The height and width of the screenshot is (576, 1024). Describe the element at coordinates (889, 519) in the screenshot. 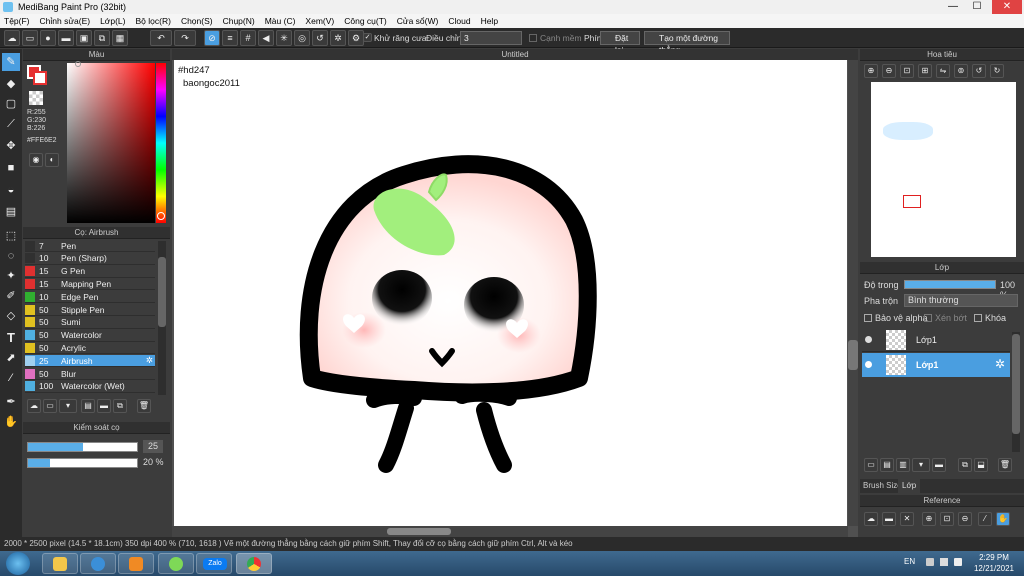

I see `ref-open-icon: ▬` at that location.